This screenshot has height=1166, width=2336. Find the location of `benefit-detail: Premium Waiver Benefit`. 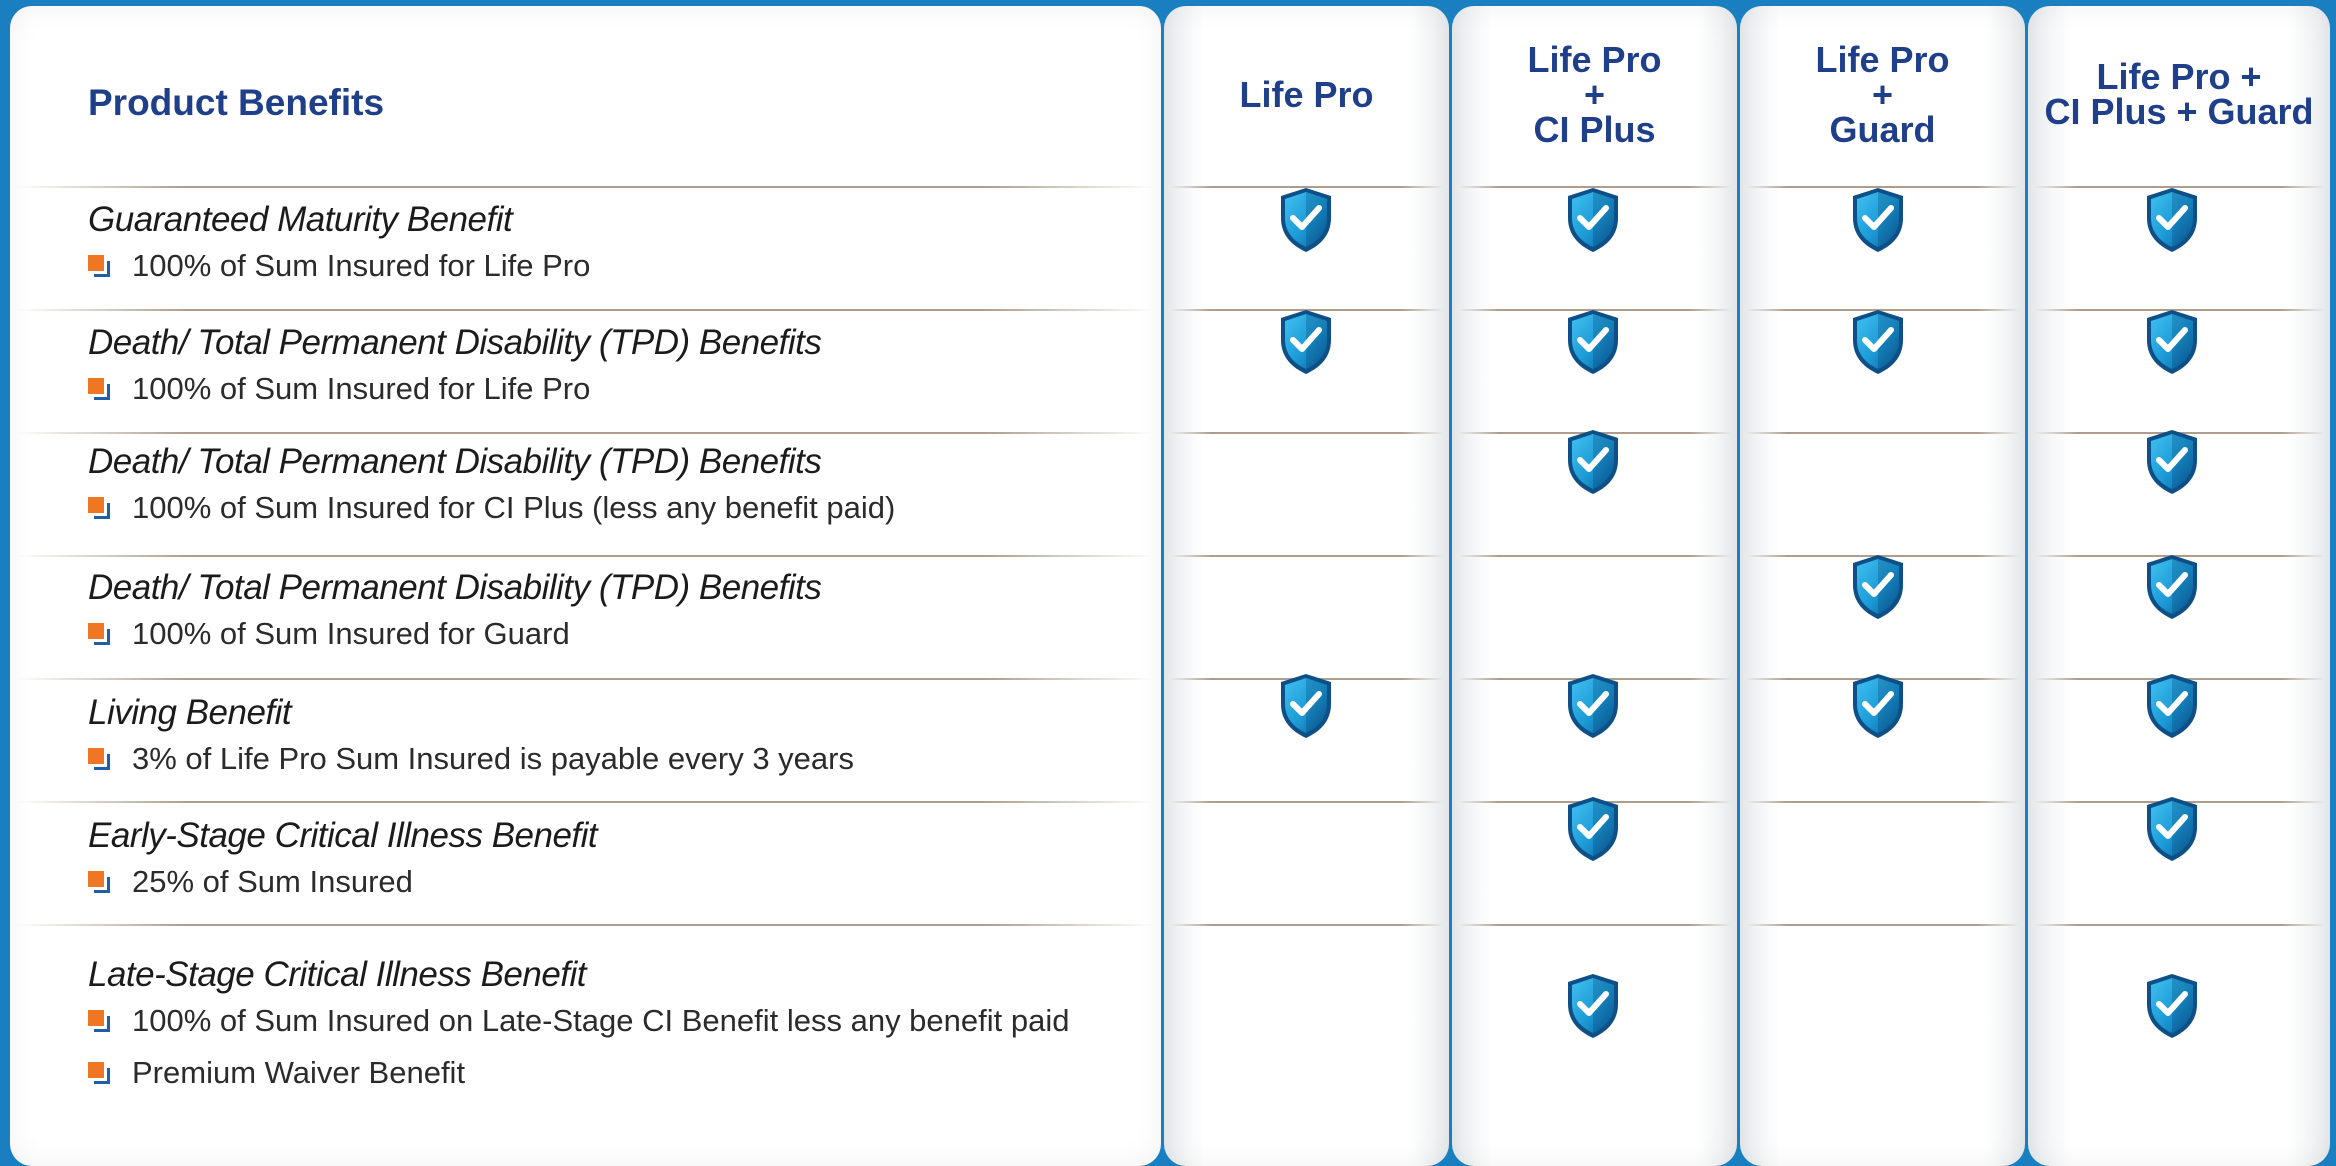

benefit-detail: Premium Waiver Benefit is located at coordinates (299, 1072).